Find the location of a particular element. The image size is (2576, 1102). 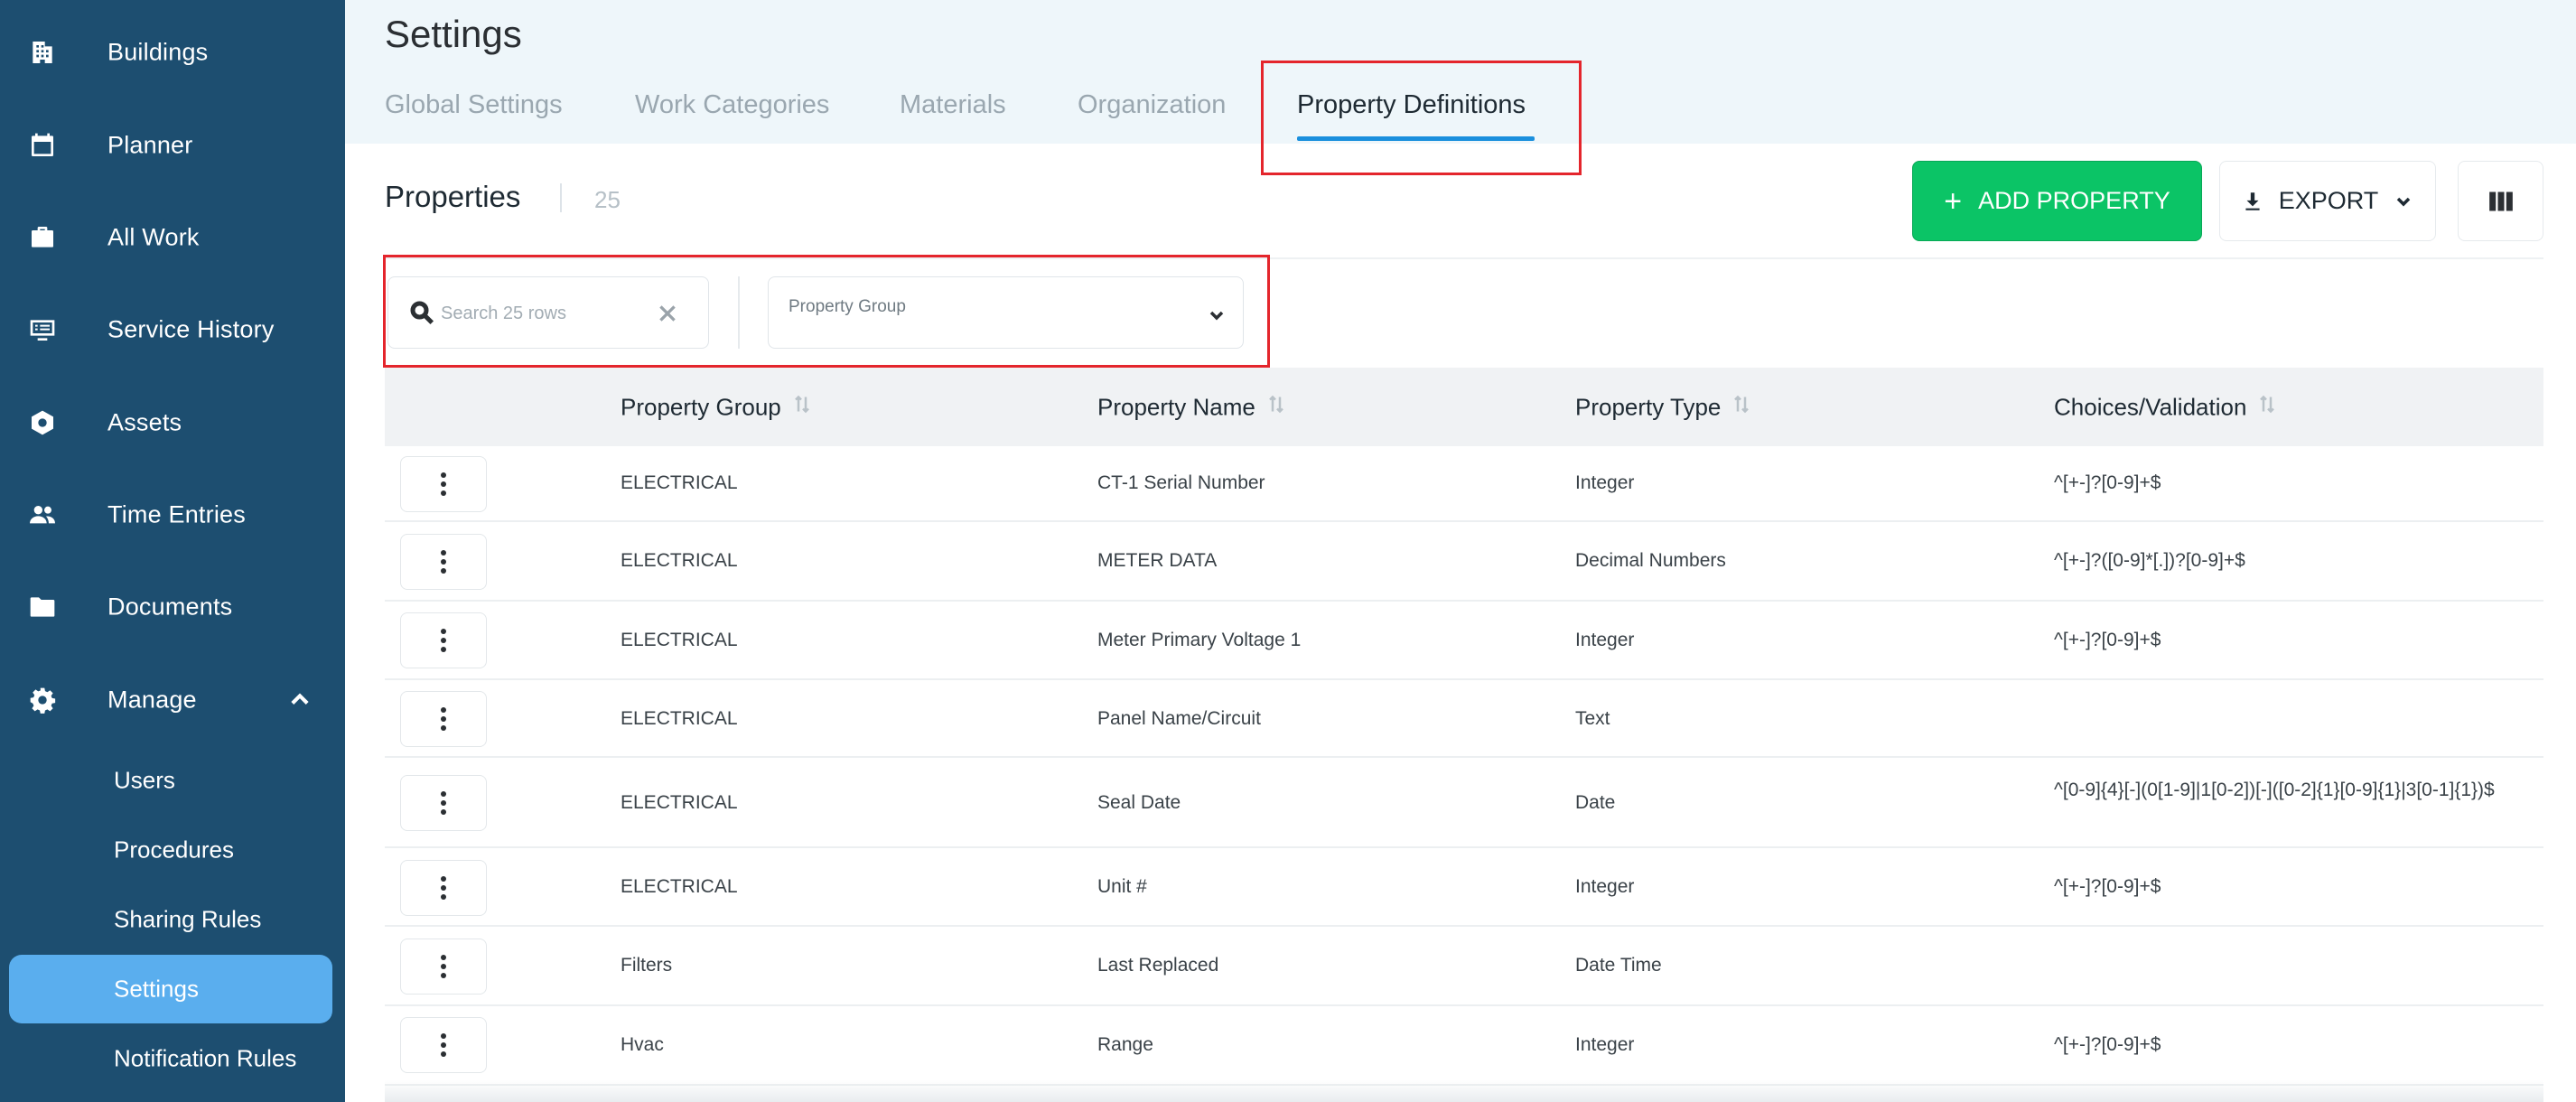

property-group-select-label: Property Group is located at coordinates (847, 306).